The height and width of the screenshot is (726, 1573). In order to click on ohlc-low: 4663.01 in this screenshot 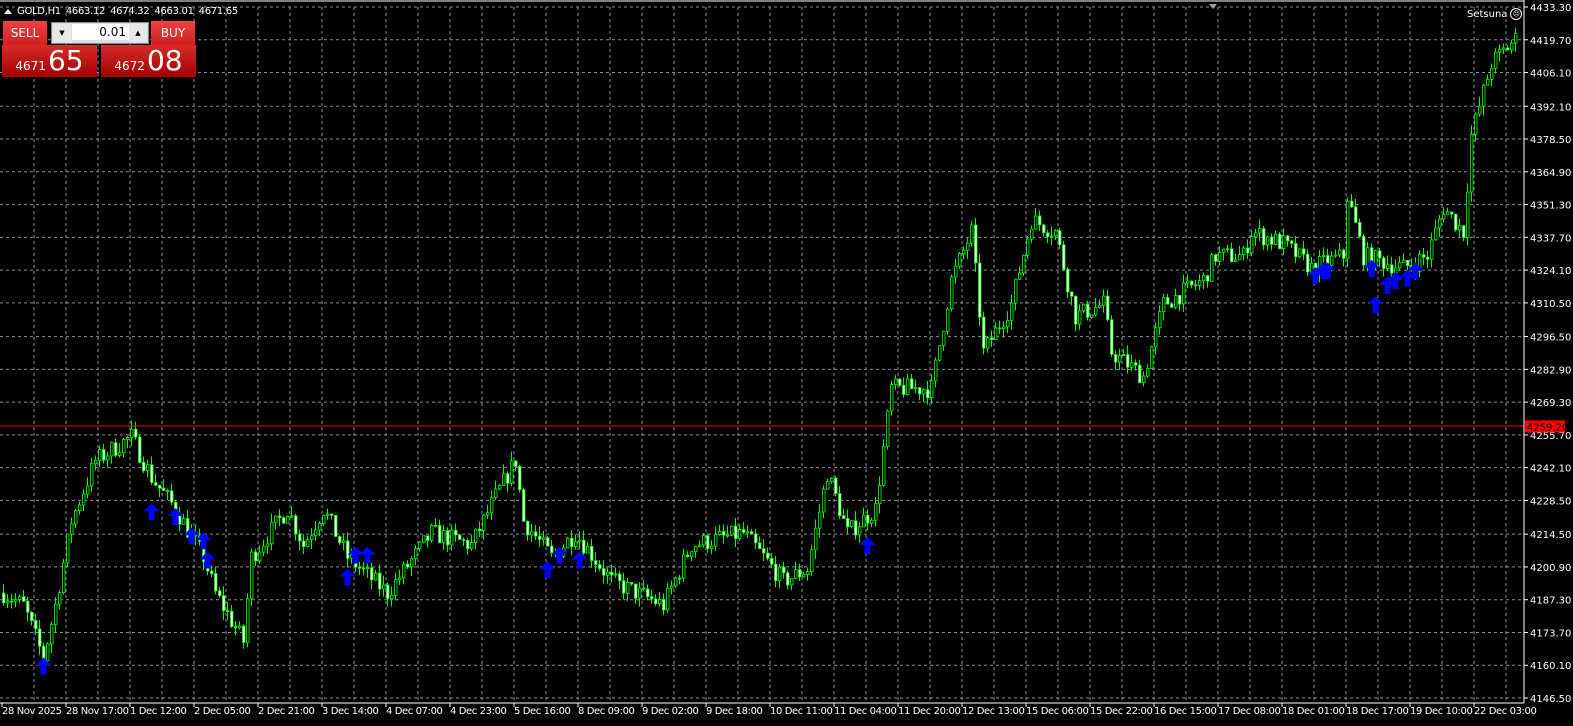, I will do `click(174, 11)`.